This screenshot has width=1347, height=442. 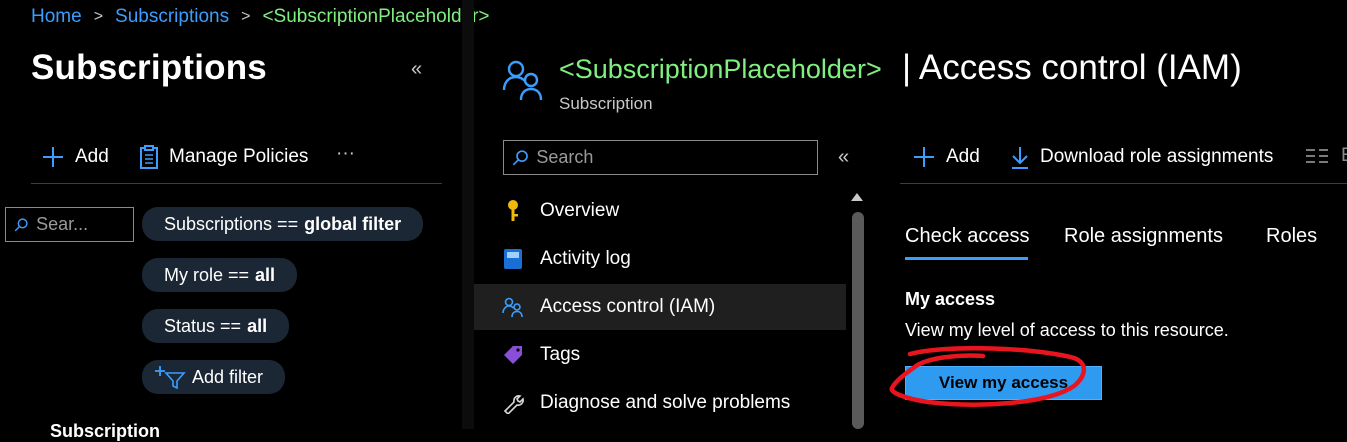 I want to click on breadcrumb-subscriptions: Subscriptions, so click(x=172, y=17).